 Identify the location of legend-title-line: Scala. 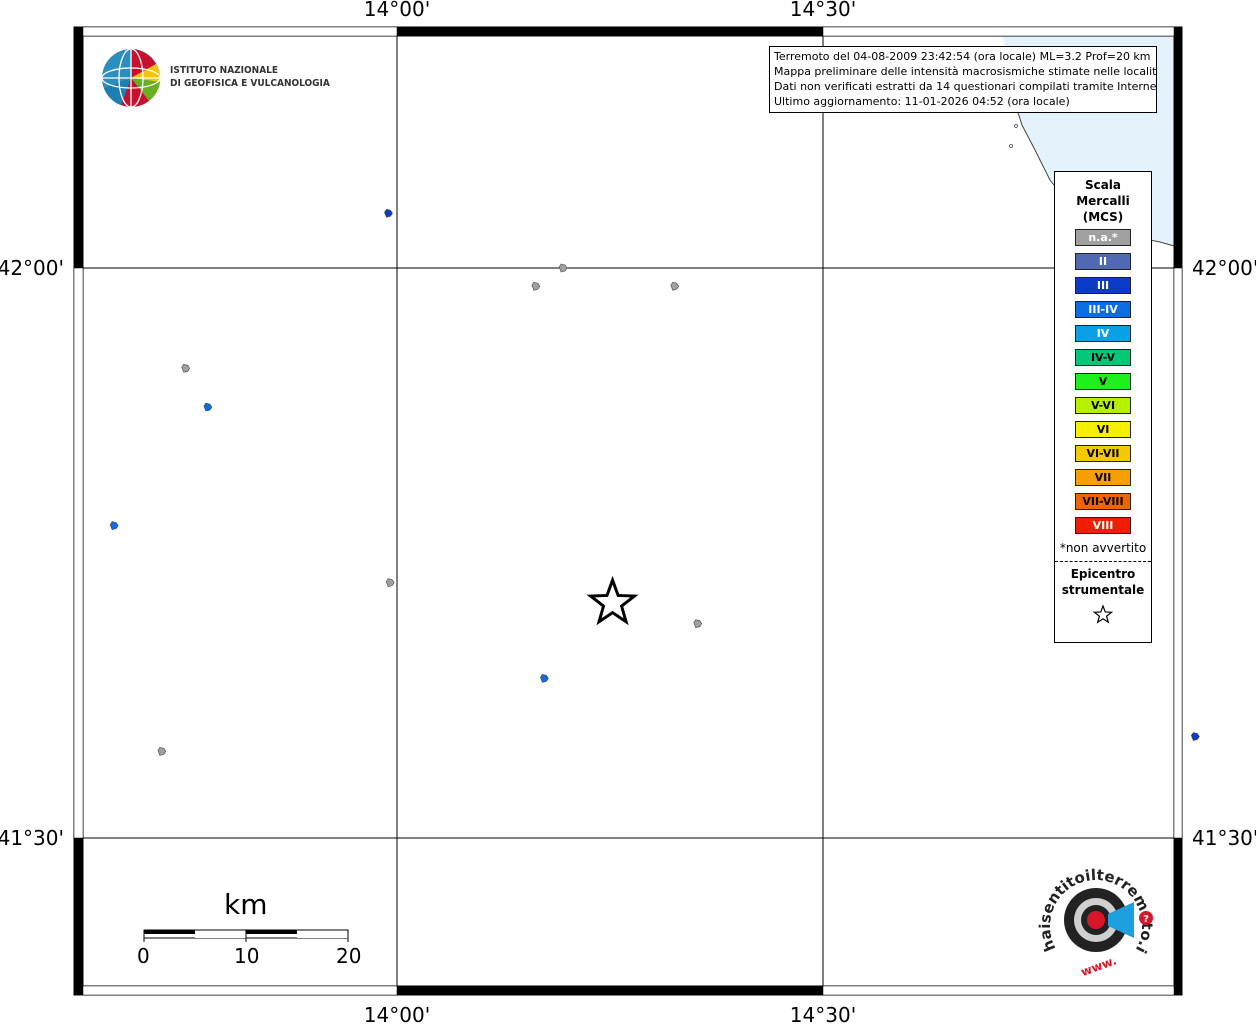
(1103, 185).